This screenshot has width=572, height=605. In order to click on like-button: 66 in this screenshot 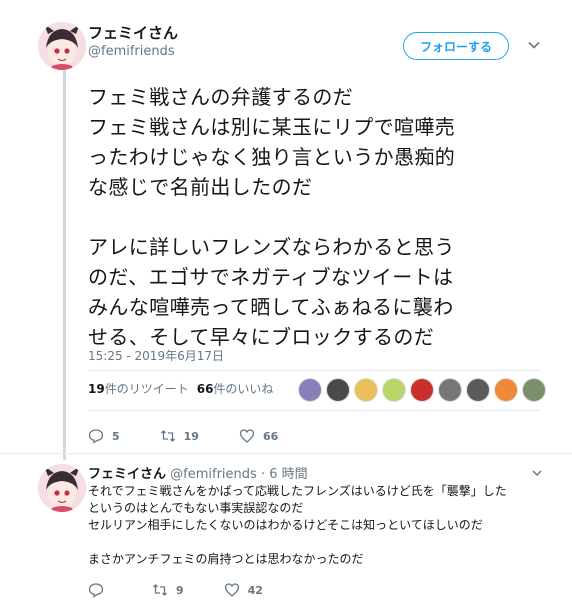, I will do `click(258, 436)`.